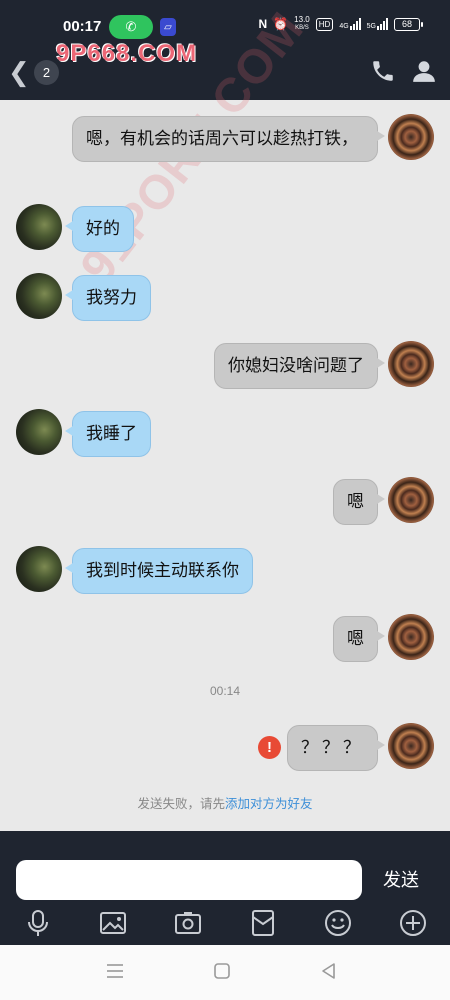  Describe the element at coordinates (189, 880) in the screenshot. I see `message-input` at that location.